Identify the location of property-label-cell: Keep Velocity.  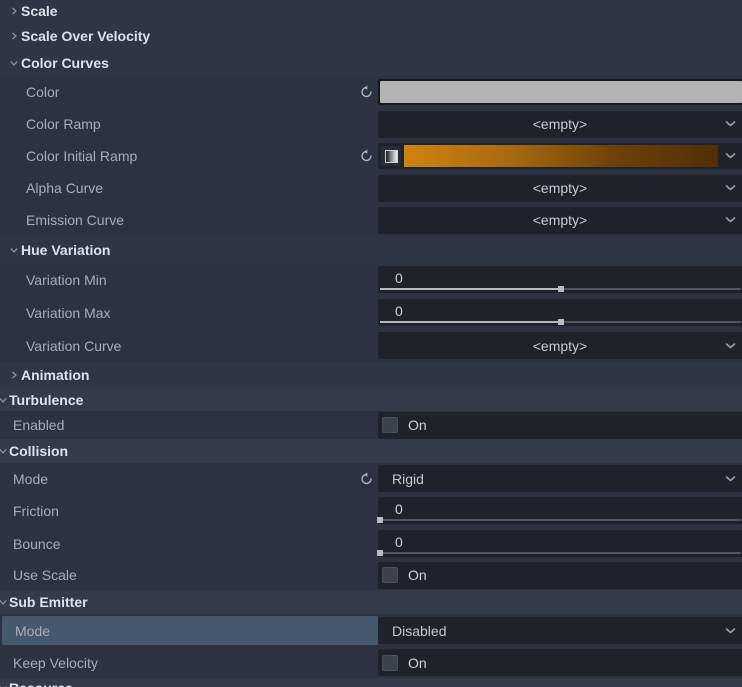
(189, 662).